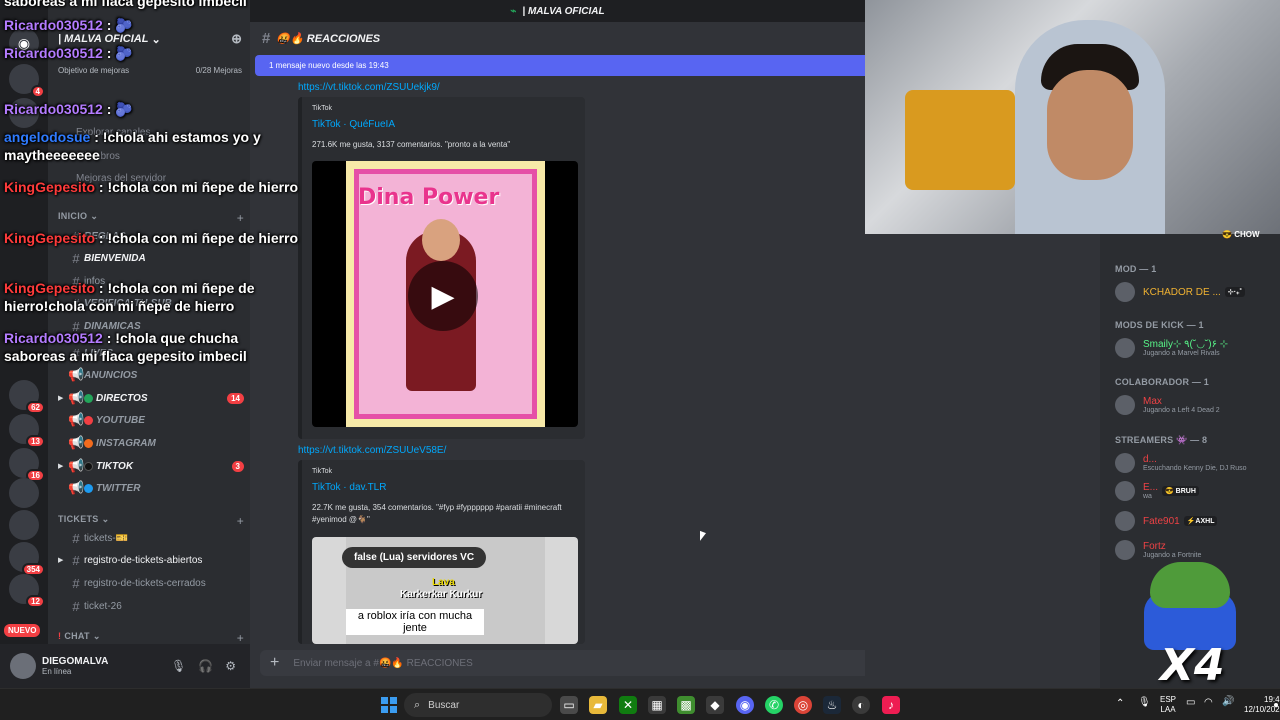  Describe the element at coordinates (1190, 607) in the screenshot. I see `pepe-emote` at that location.